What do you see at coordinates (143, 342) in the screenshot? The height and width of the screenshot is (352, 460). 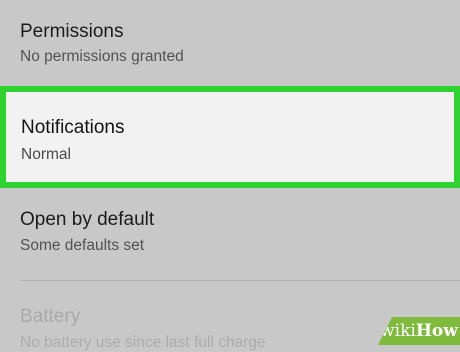 I see `settings-item-subtitle: No battery use since last full charge` at bounding box center [143, 342].